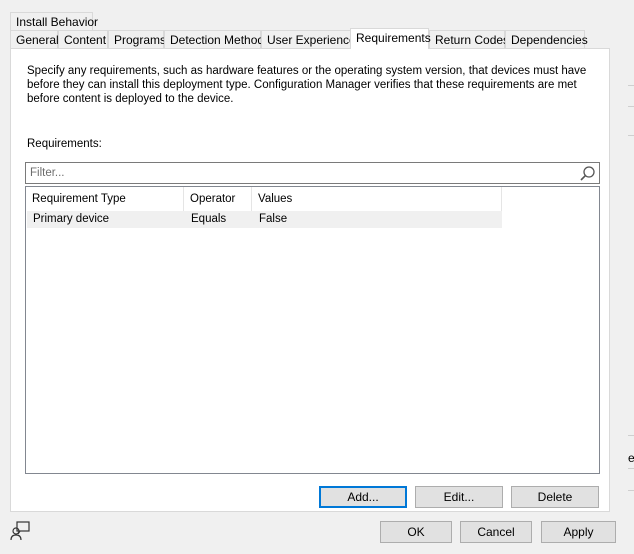  What do you see at coordinates (54, 21) in the screenshot?
I see `tab-install-behavior: Install Behavior` at bounding box center [54, 21].